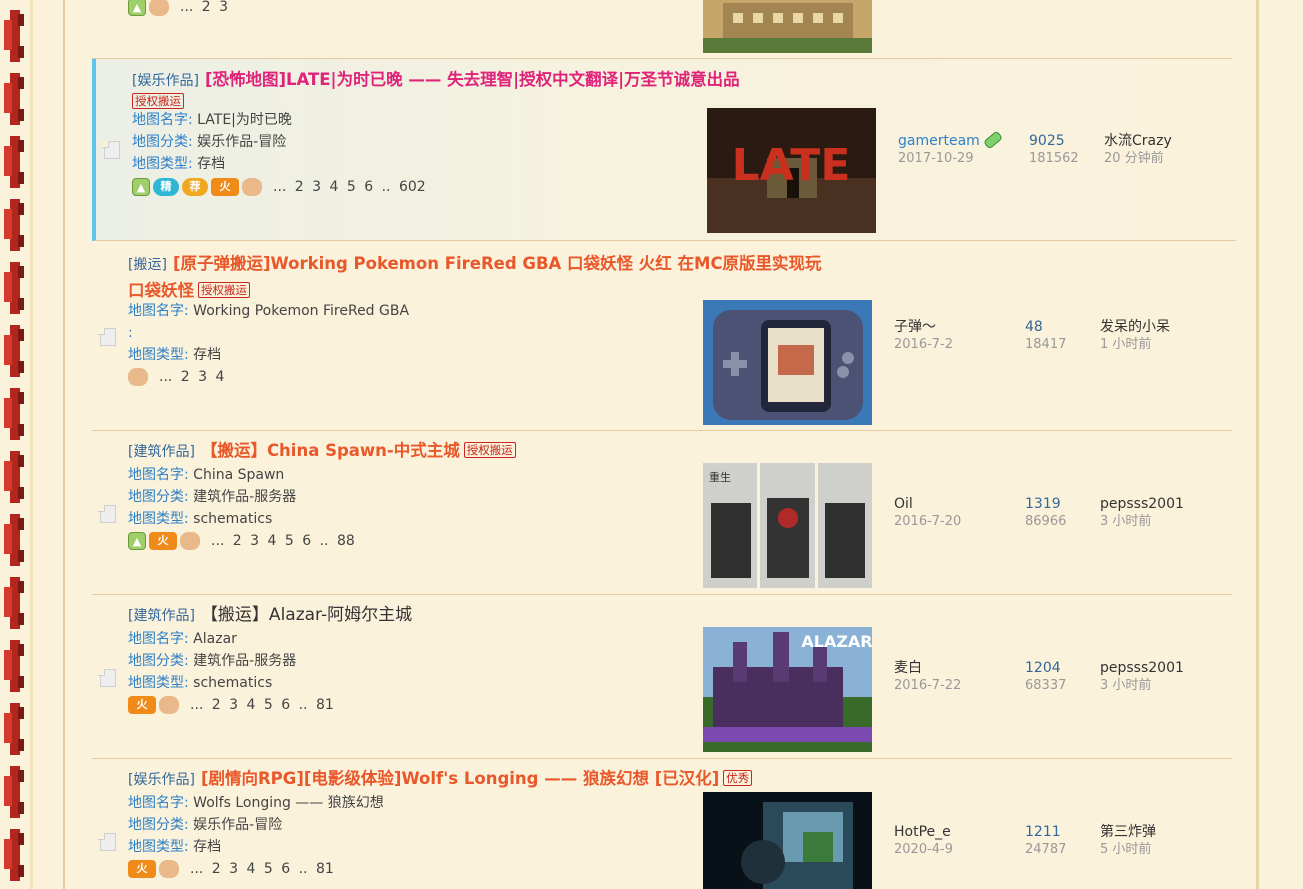 The width and height of the screenshot is (1303, 889). What do you see at coordinates (178, 9) in the screenshot?
I see `thread-icons: ▲ ... 2 3` at bounding box center [178, 9].